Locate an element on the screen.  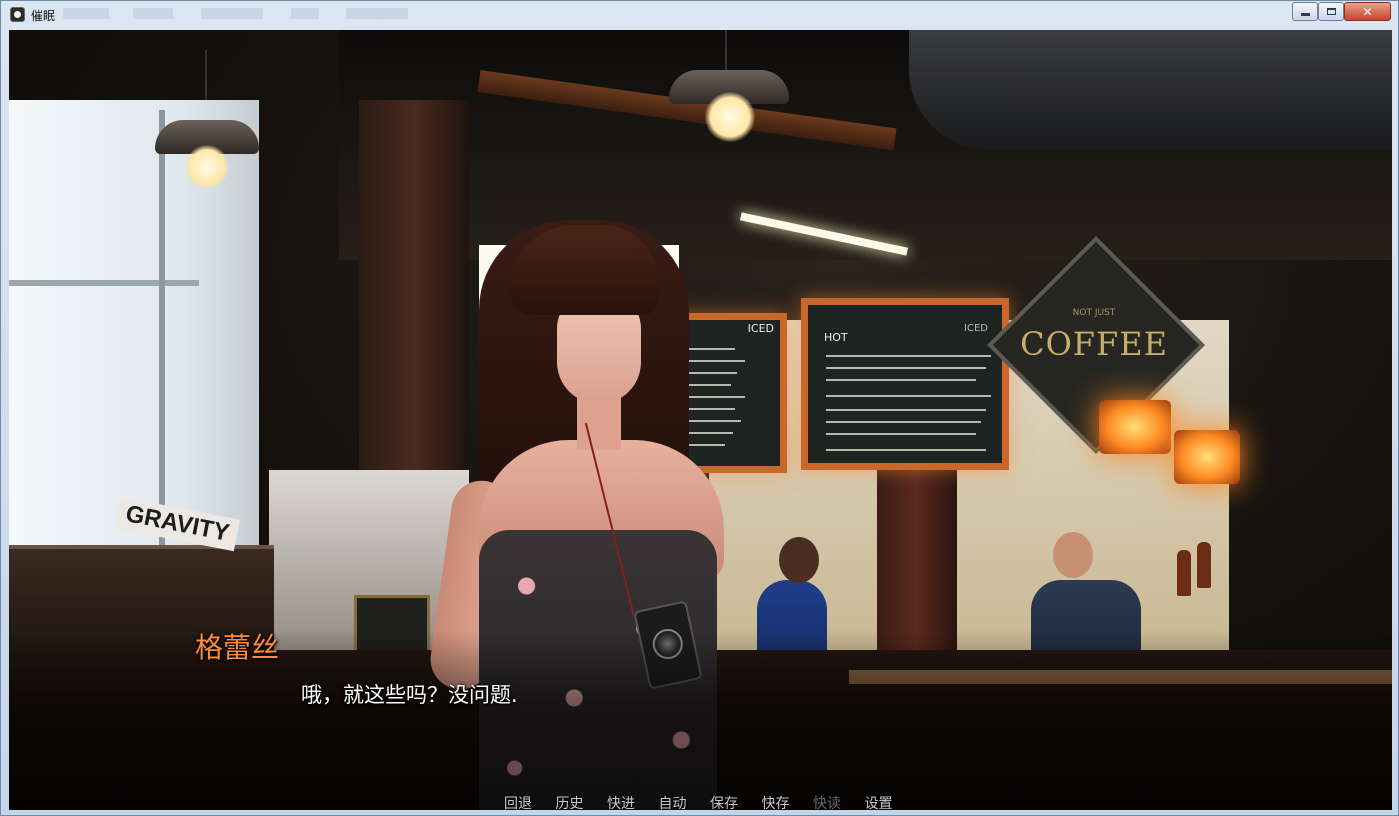
coffee-sign-tagline: NOT JUST is located at coordinates (1094, 313).